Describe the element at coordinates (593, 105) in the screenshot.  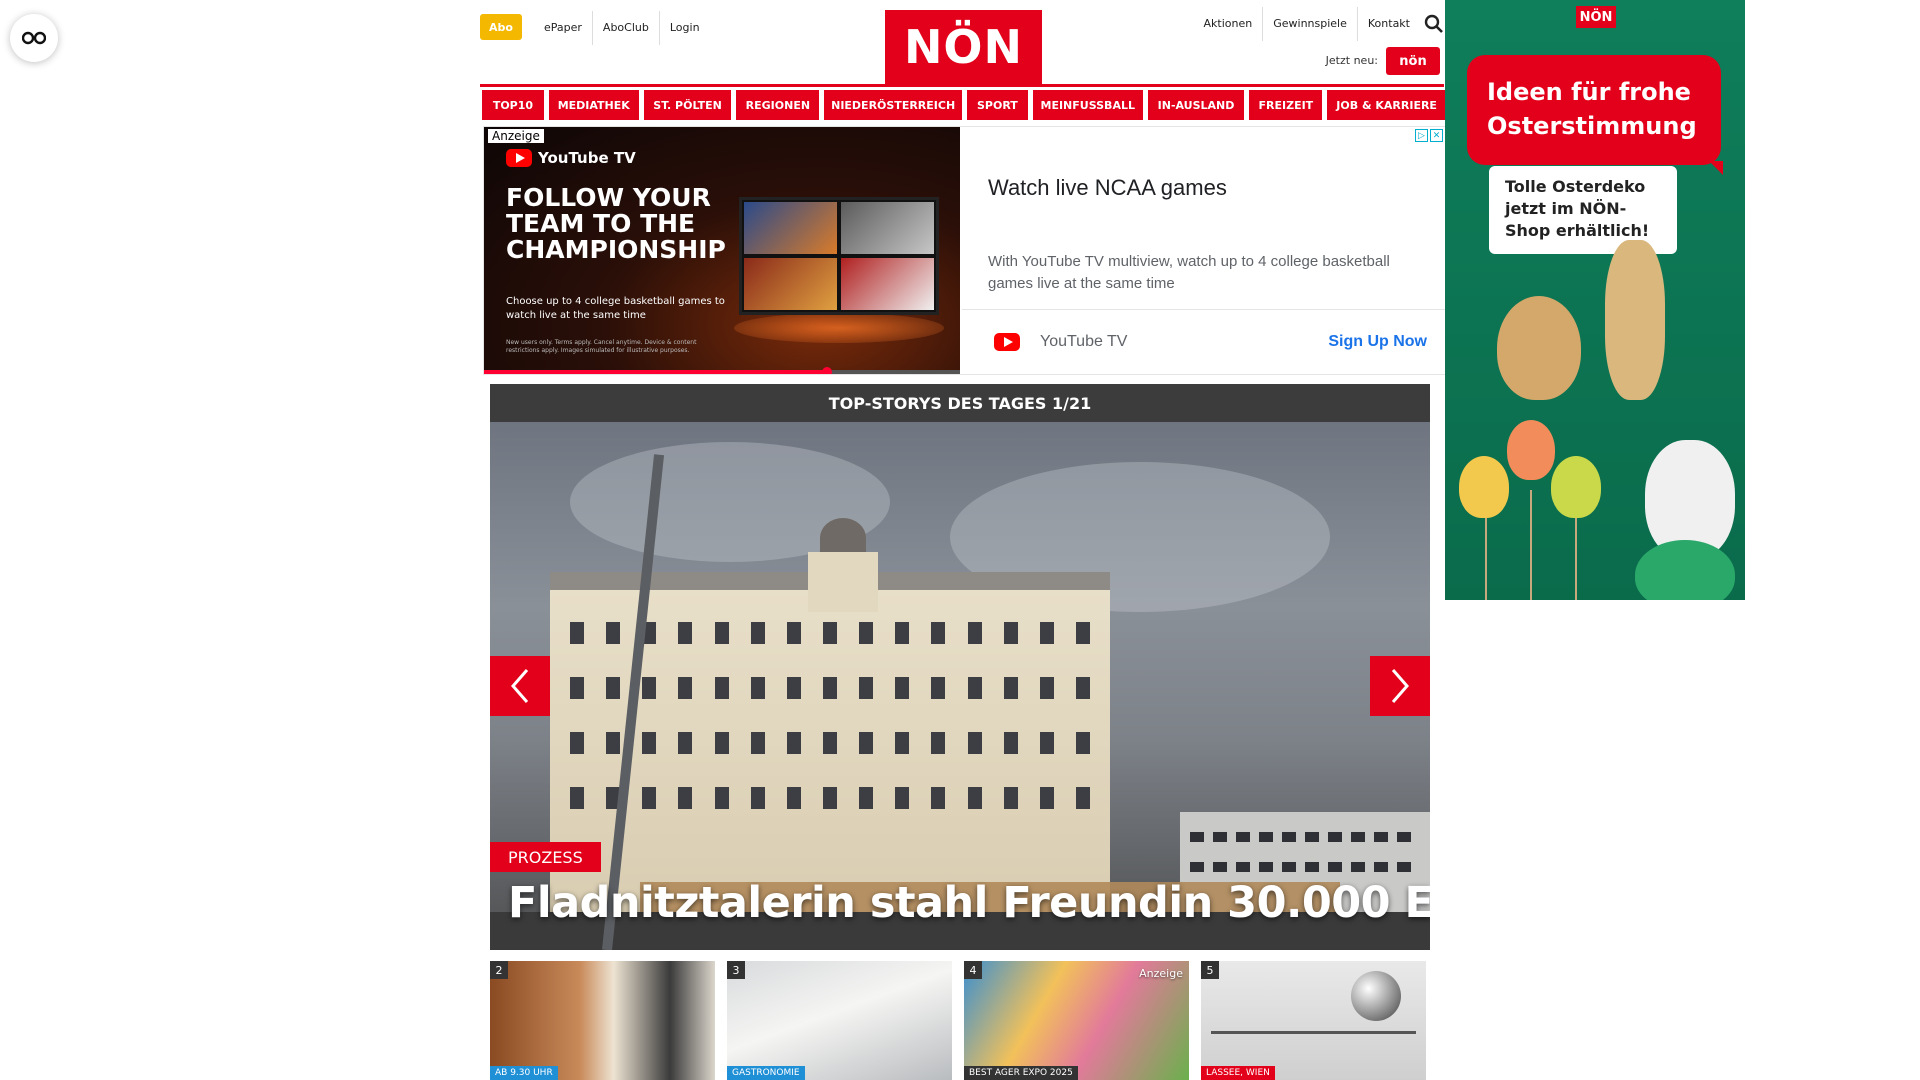
I see `nav-item-mediathek: MEDIATHEK` at that location.